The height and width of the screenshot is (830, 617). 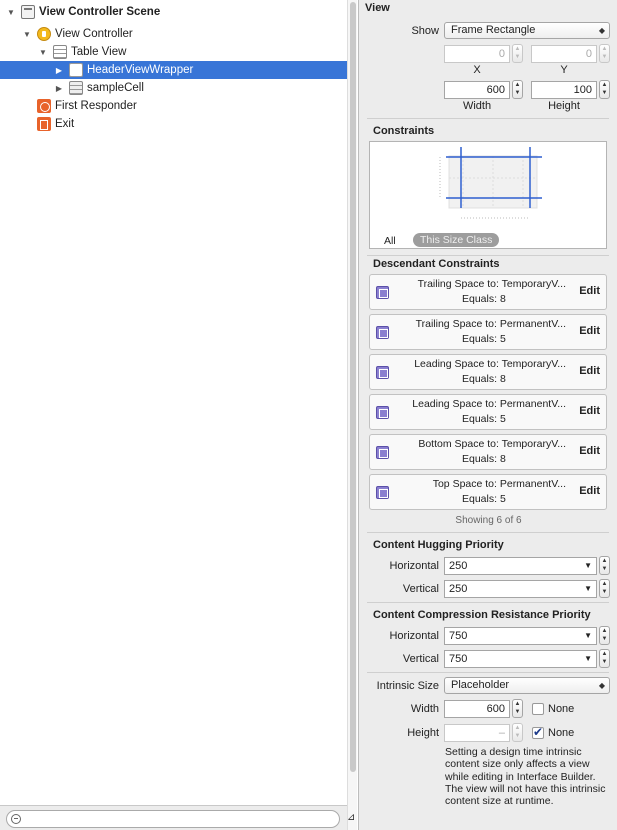 I want to click on compression-horizontal-stepper: ▲ ▼, so click(x=604, y=635).